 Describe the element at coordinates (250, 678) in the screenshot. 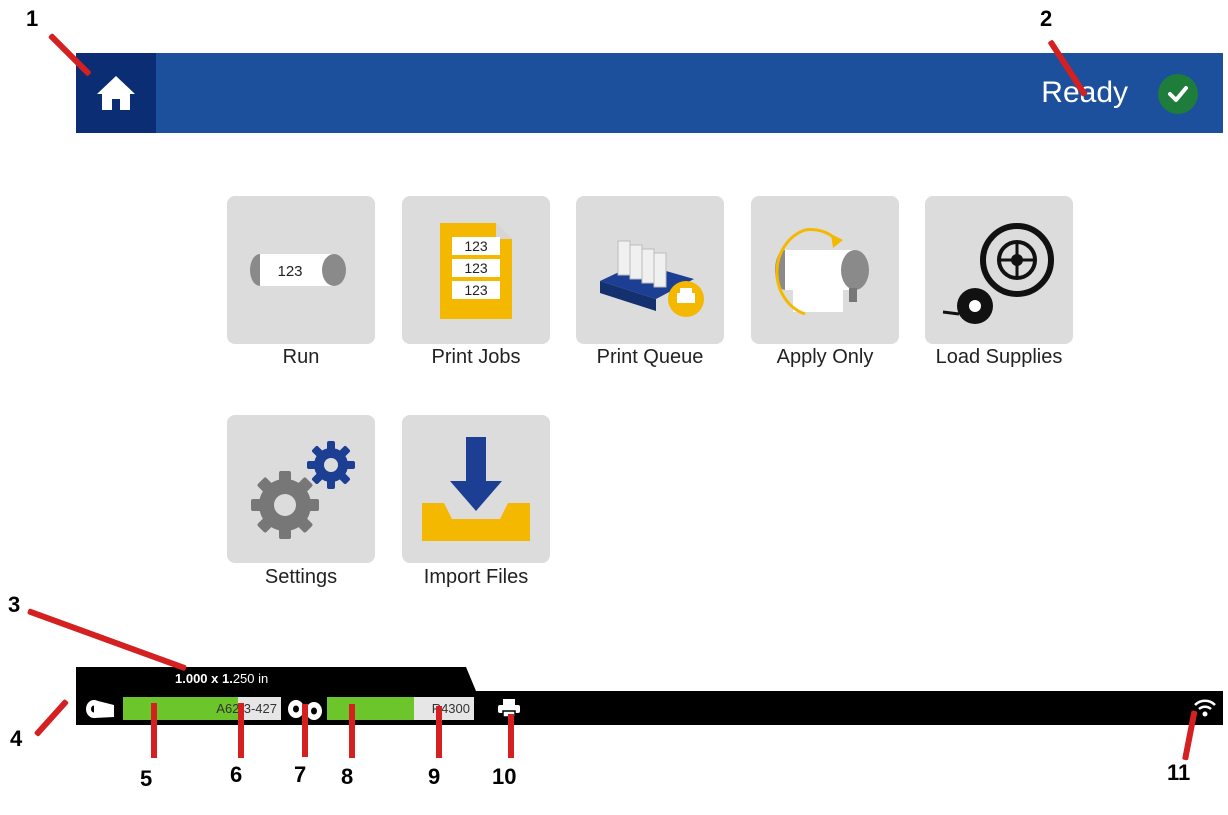

I see `label-size-normal: 250 in` at that location.